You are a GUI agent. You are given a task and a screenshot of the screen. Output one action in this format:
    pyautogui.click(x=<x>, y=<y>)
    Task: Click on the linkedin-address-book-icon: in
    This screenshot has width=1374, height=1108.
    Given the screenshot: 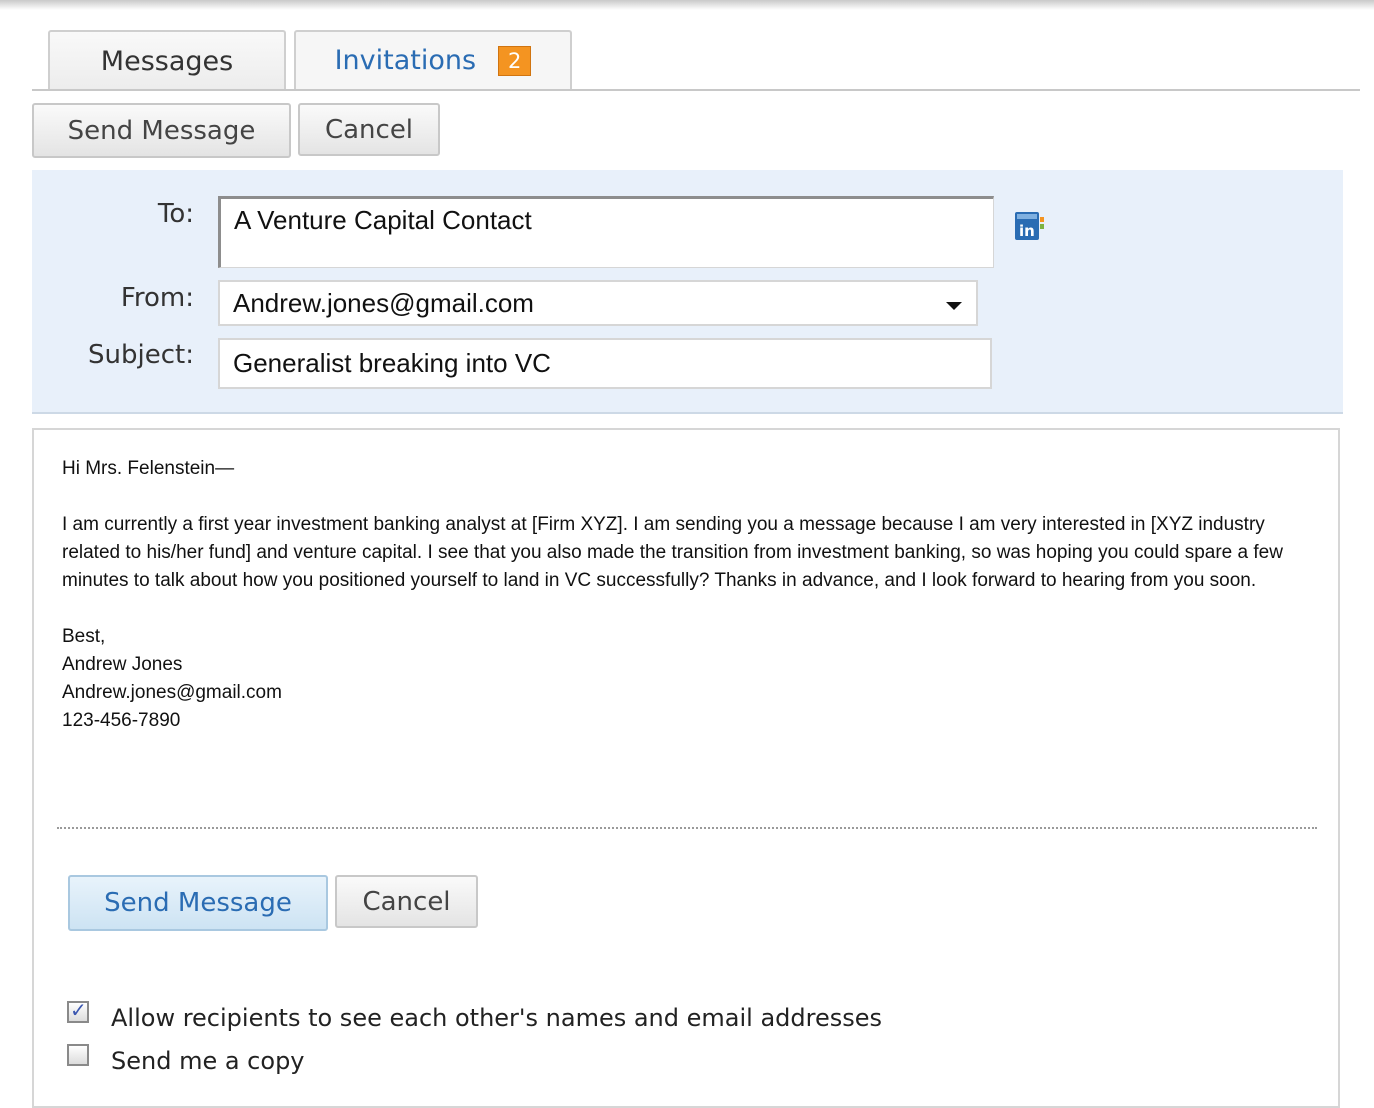 What is the action you would take?
    pyautogui.click(x=1030, y=226)
    